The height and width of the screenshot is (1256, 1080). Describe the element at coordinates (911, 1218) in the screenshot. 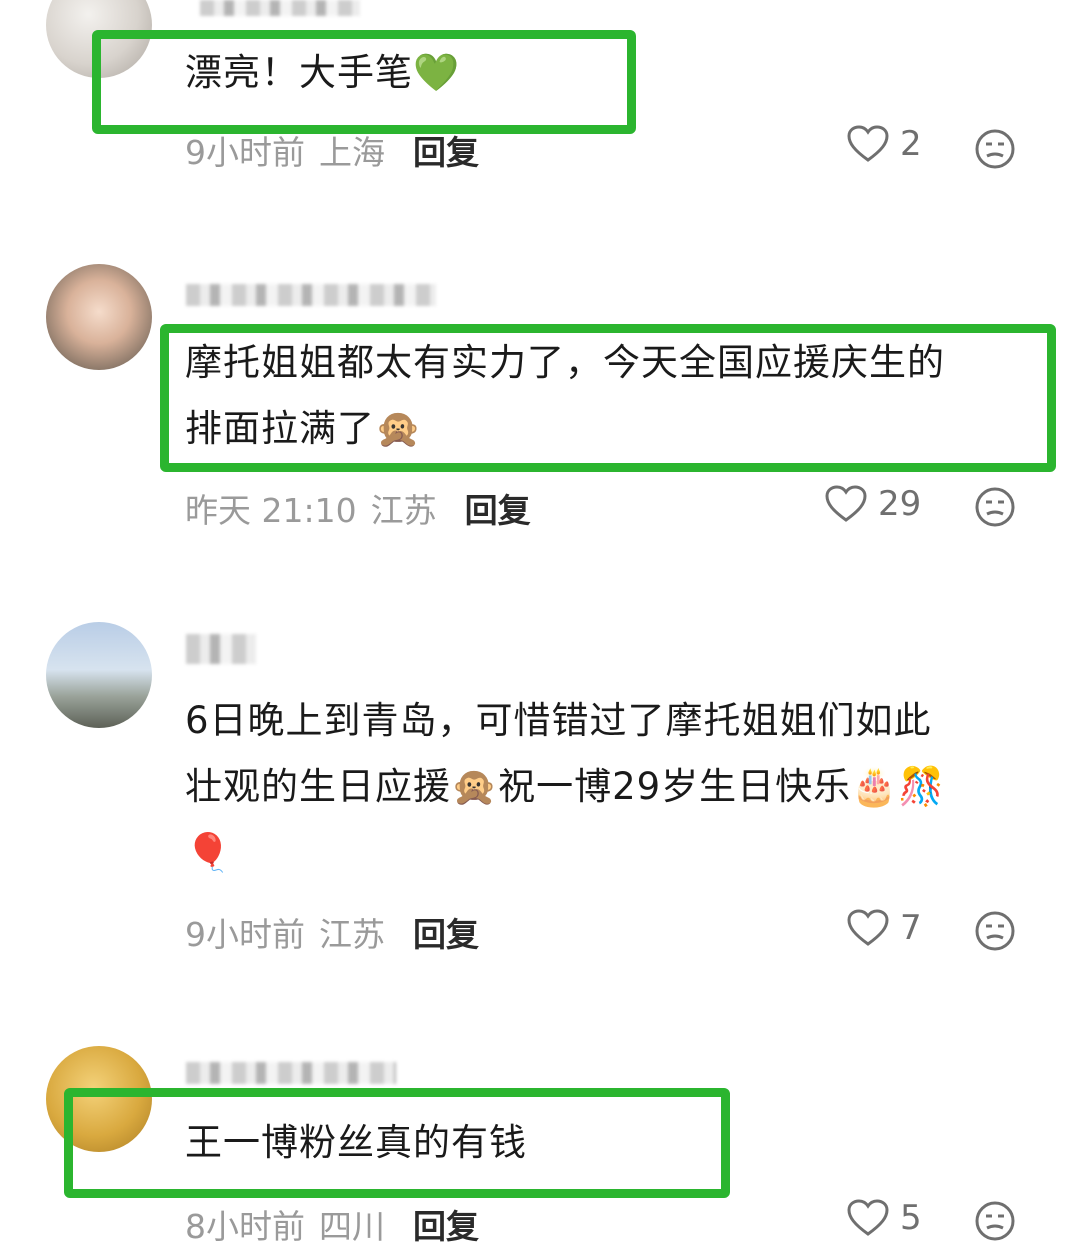

I see `like-count: 5` at that location.